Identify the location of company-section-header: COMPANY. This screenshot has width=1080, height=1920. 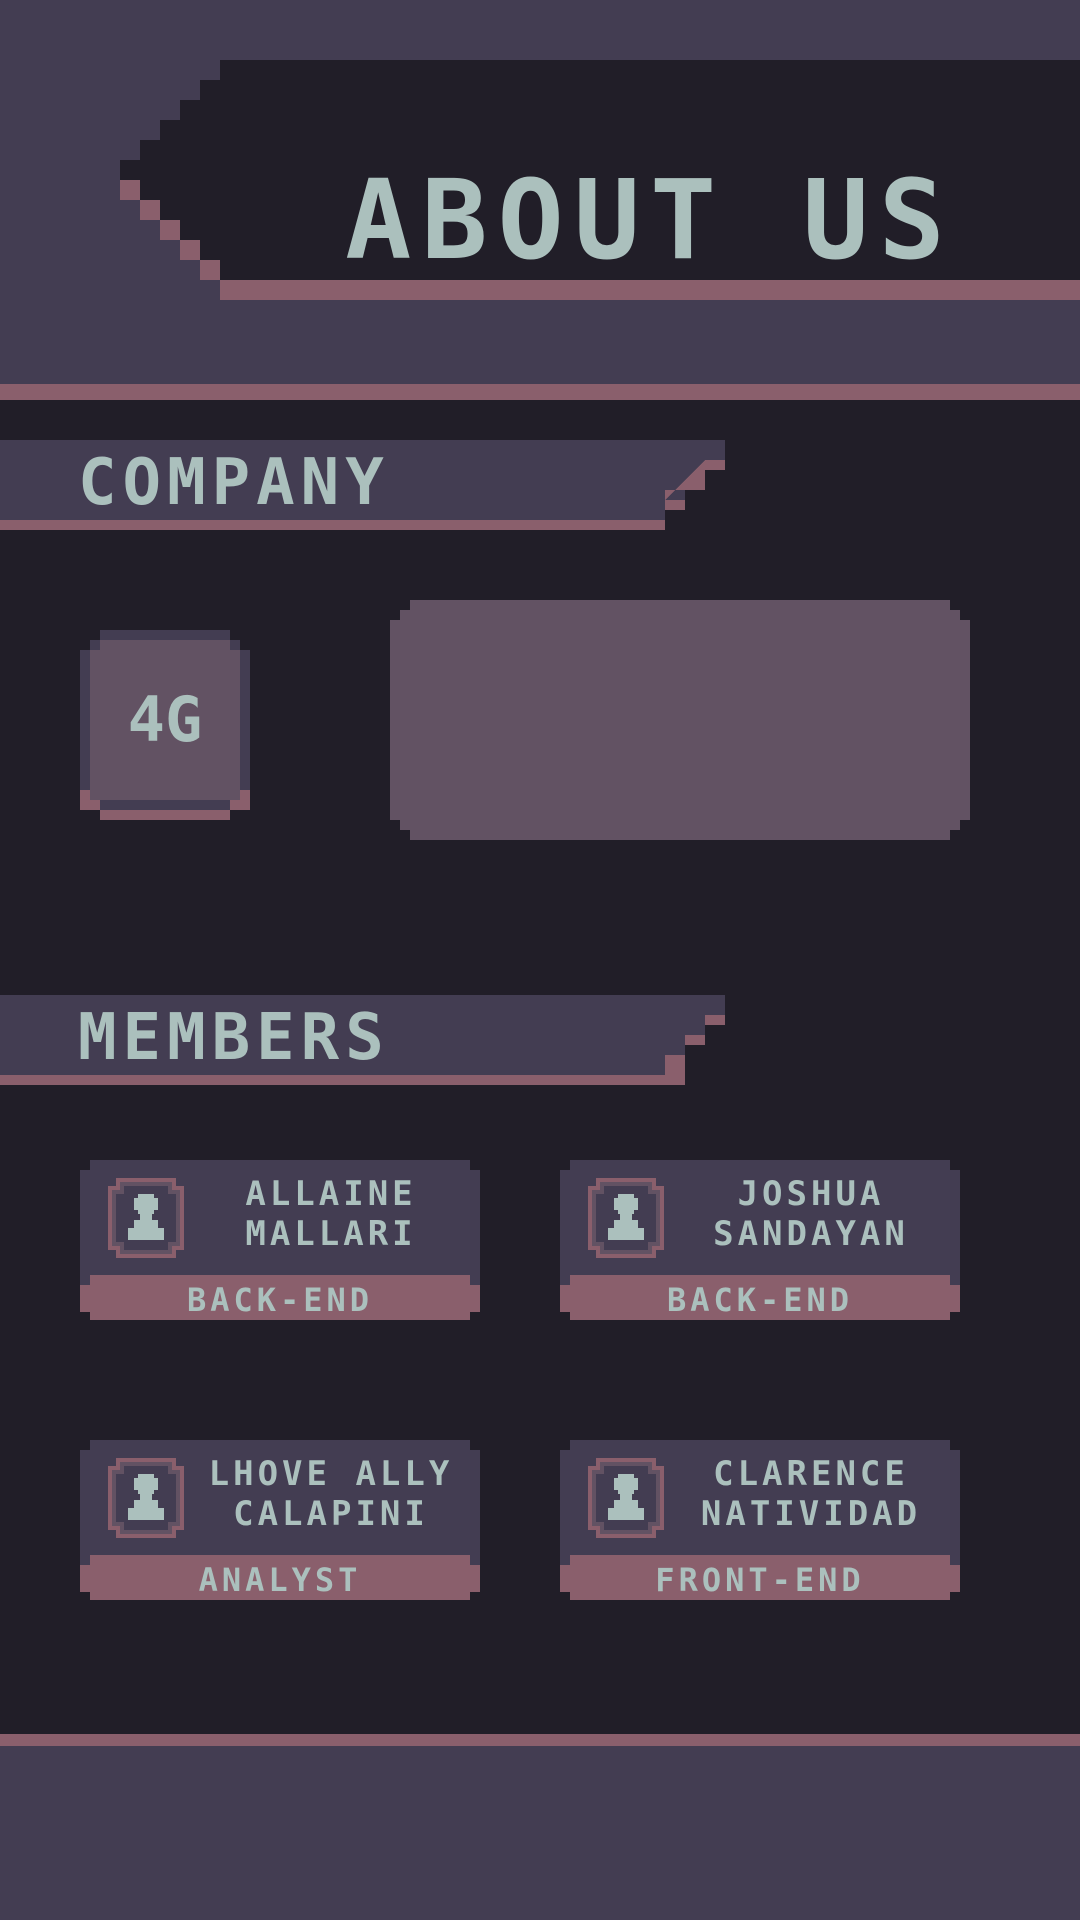
(365, 487).